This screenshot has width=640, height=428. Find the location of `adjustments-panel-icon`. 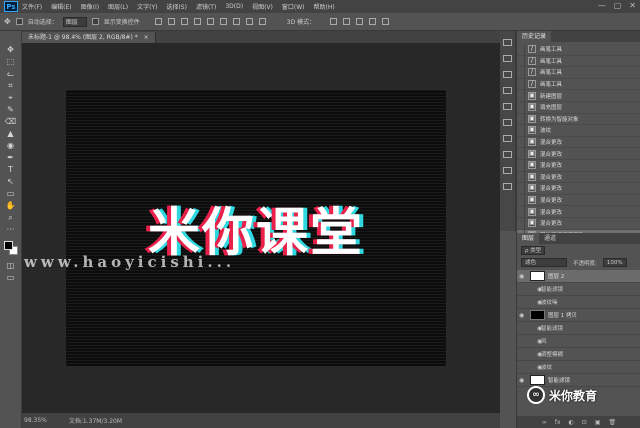

adjustments-panel-icon is located at coordinates (507, 122).